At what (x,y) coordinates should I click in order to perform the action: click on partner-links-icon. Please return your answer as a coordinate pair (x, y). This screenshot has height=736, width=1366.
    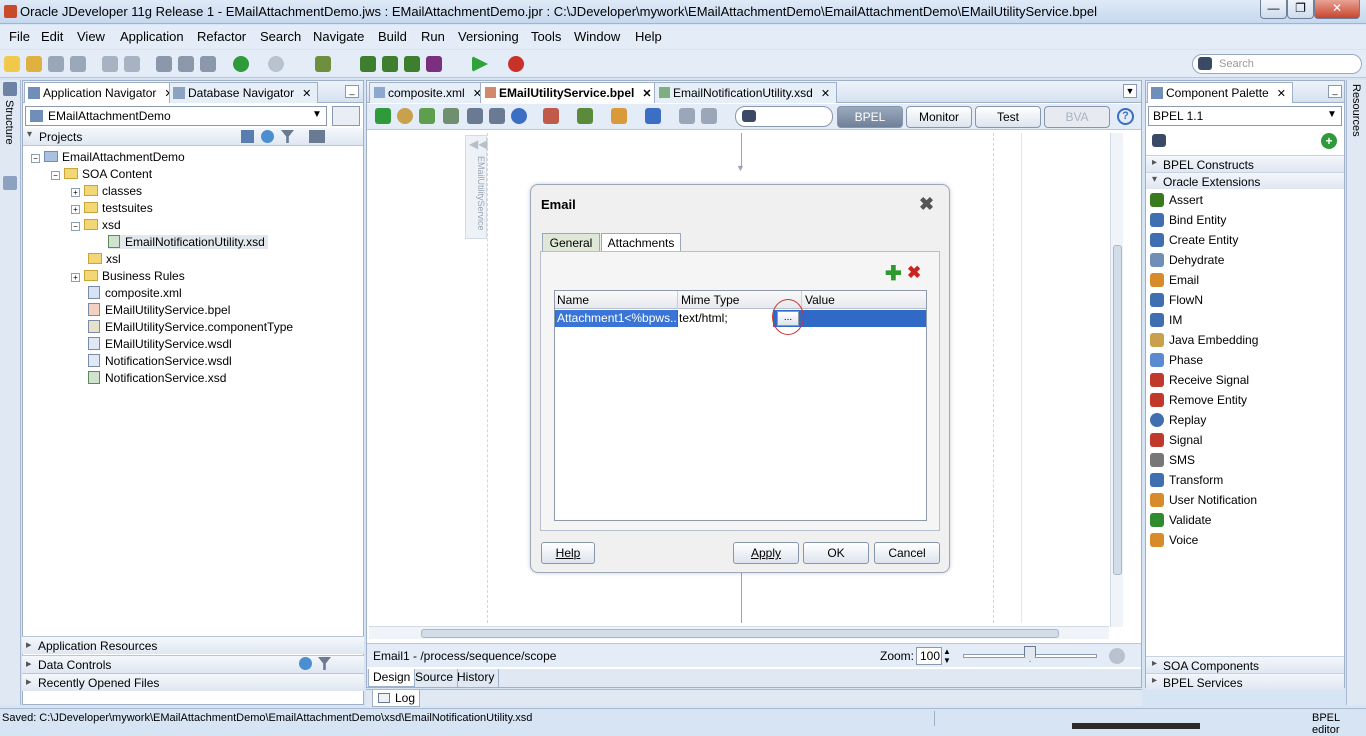
    Looking at the image, I should click on (451, 116).